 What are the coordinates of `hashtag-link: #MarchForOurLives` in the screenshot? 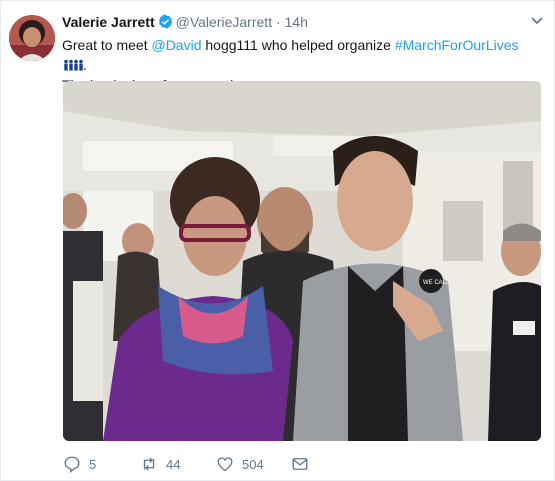 It's located at (457, 45).